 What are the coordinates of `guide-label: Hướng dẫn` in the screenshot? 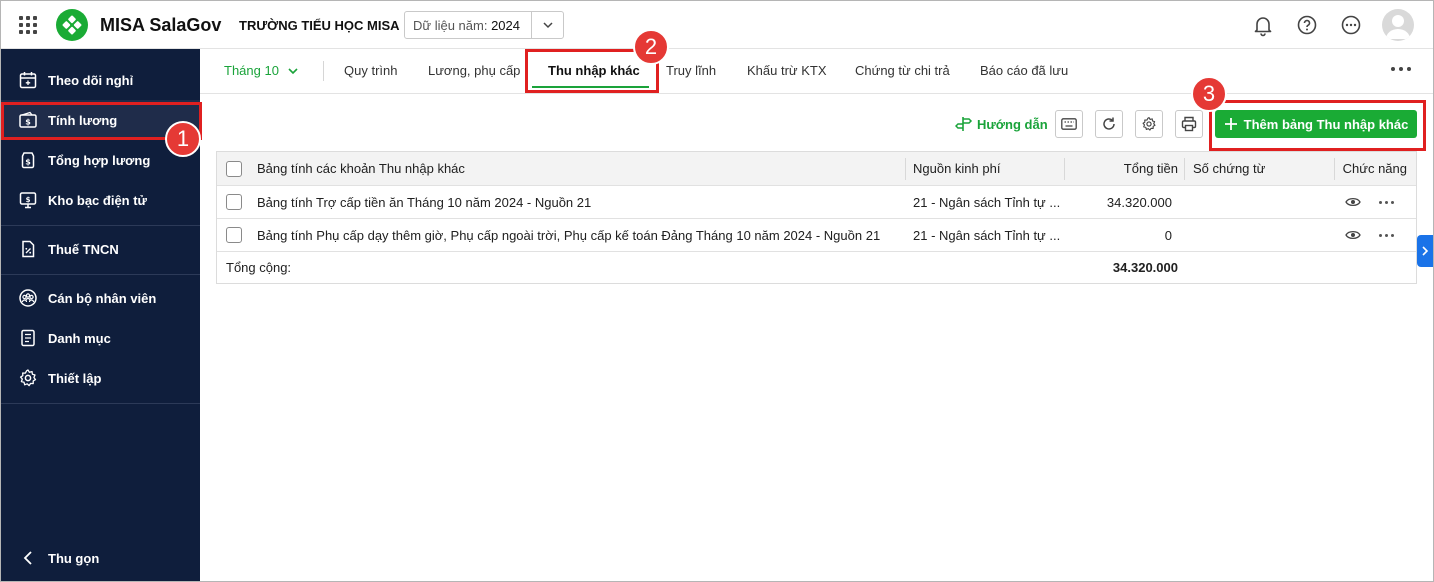 It's located at (1012, 124).